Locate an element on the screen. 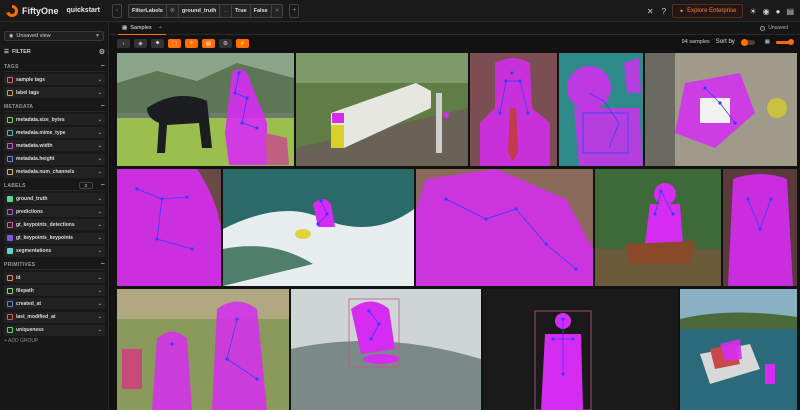 Image resolution: width=800 pixels, height=410 pixels. sort-icon: ▤ is located at coordinates (208, 43).